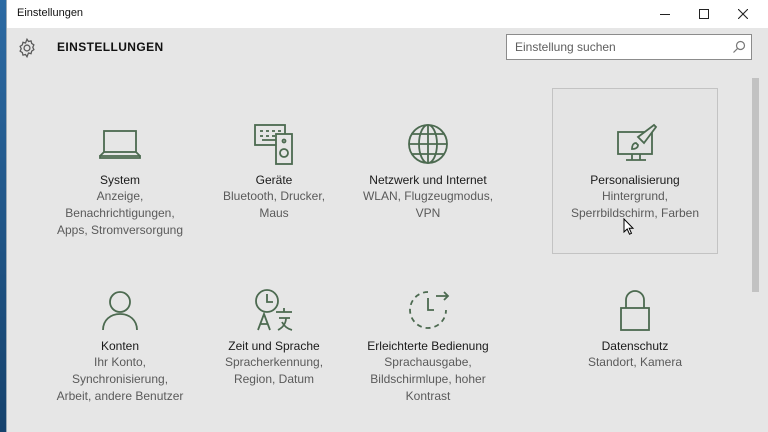  I want to click on vertical-scrollbar, so click(755, 250).